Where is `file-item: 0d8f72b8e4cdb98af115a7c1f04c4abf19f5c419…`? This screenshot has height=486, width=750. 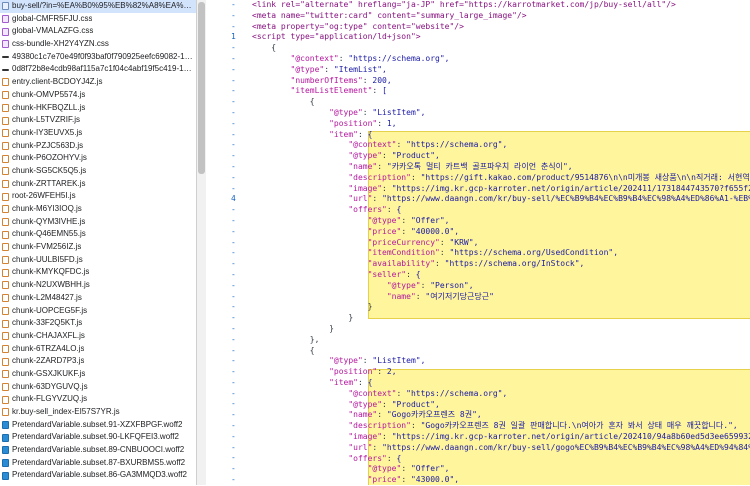 file-item: 0d8f72b8e4cdb98af115a7c1f04c4abf19f5c419… is located at coordinates (98, 69).